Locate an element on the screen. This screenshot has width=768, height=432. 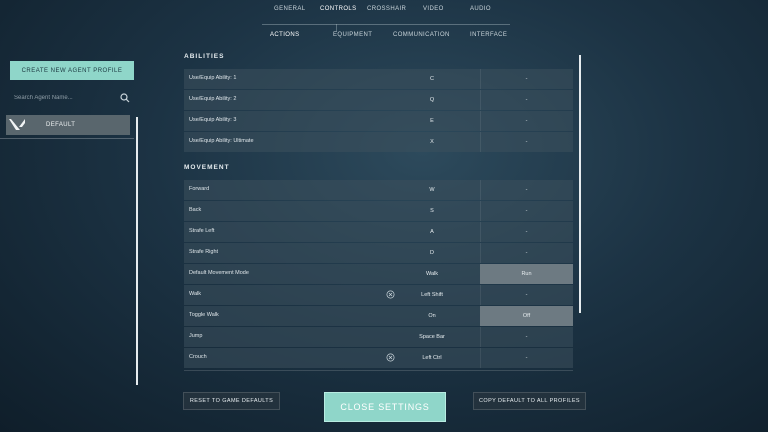
keybind-label: Toggle Walk is located at coordinates (204, 315).